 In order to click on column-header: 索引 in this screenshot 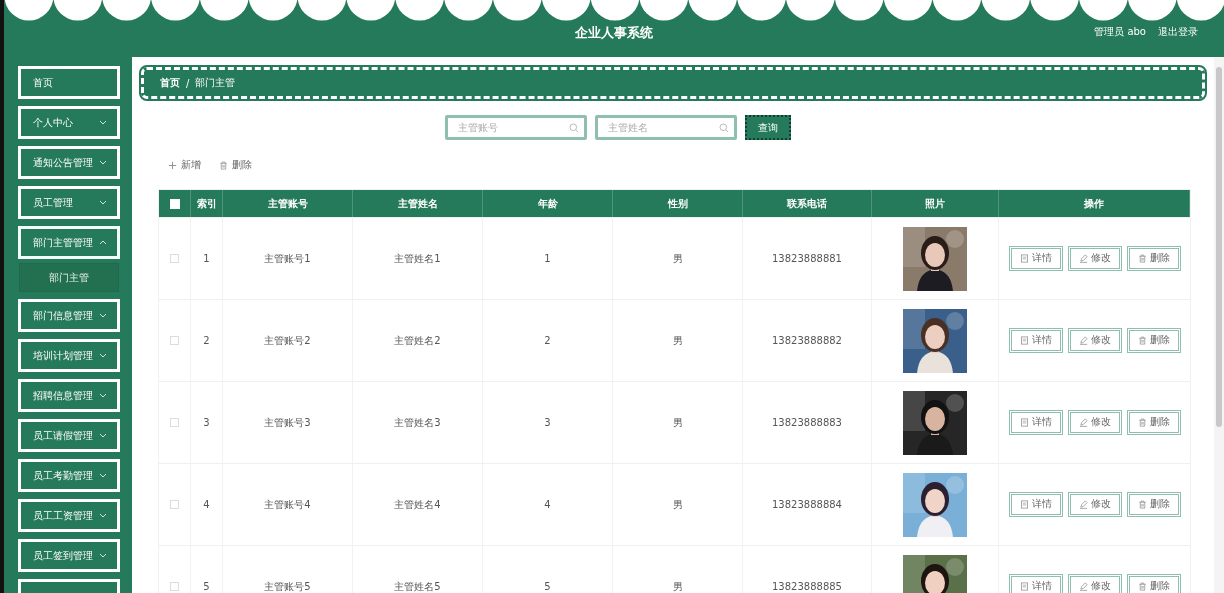, I will do `click(207, 203)`.